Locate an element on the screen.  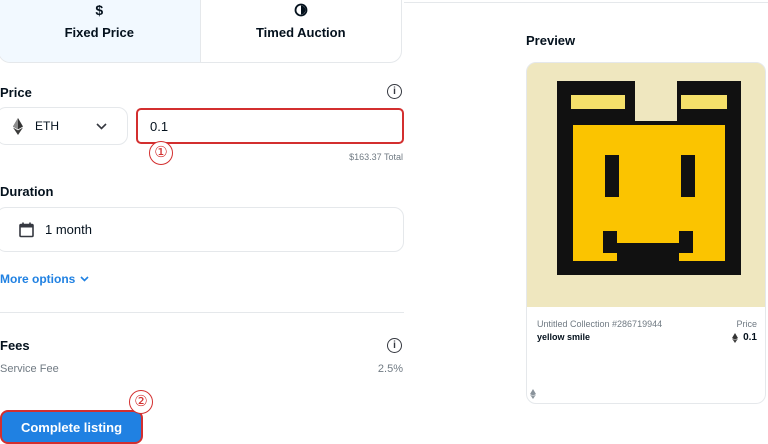
tab-timed-auction: Timed Auction is located at coordinates (301, 31).